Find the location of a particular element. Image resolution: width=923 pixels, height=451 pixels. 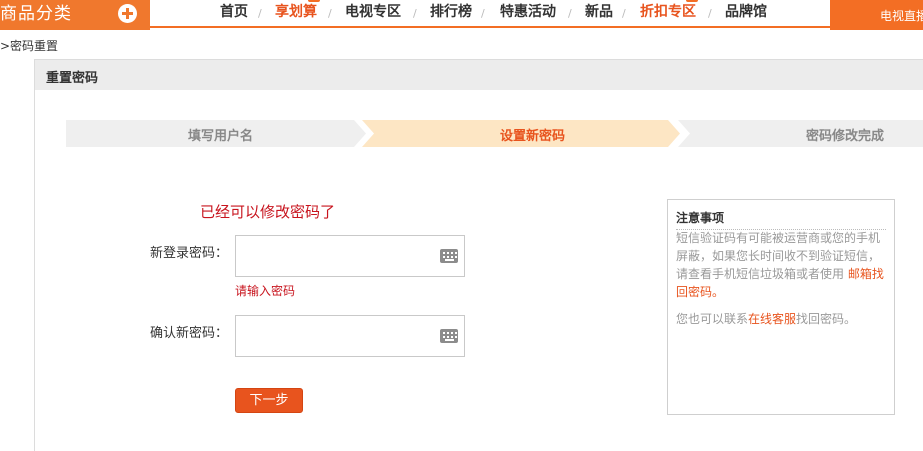

breadcrumb: >密码重置 is located at coordinates (29, 46).